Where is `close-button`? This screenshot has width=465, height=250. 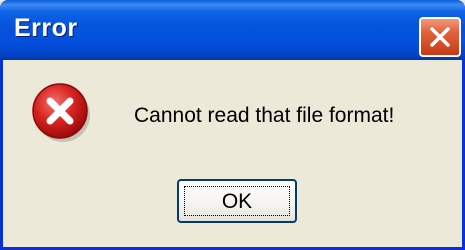 close-button is located at coordinates (440, 37).